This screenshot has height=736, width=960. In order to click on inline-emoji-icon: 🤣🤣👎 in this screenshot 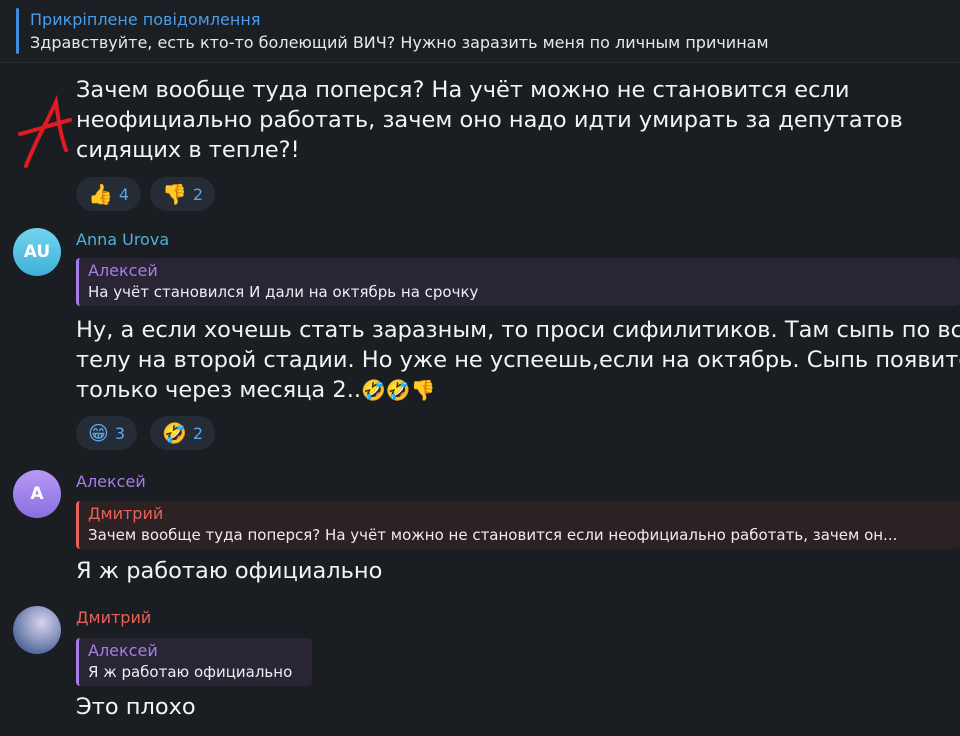, I will do `click(398, 390)`.